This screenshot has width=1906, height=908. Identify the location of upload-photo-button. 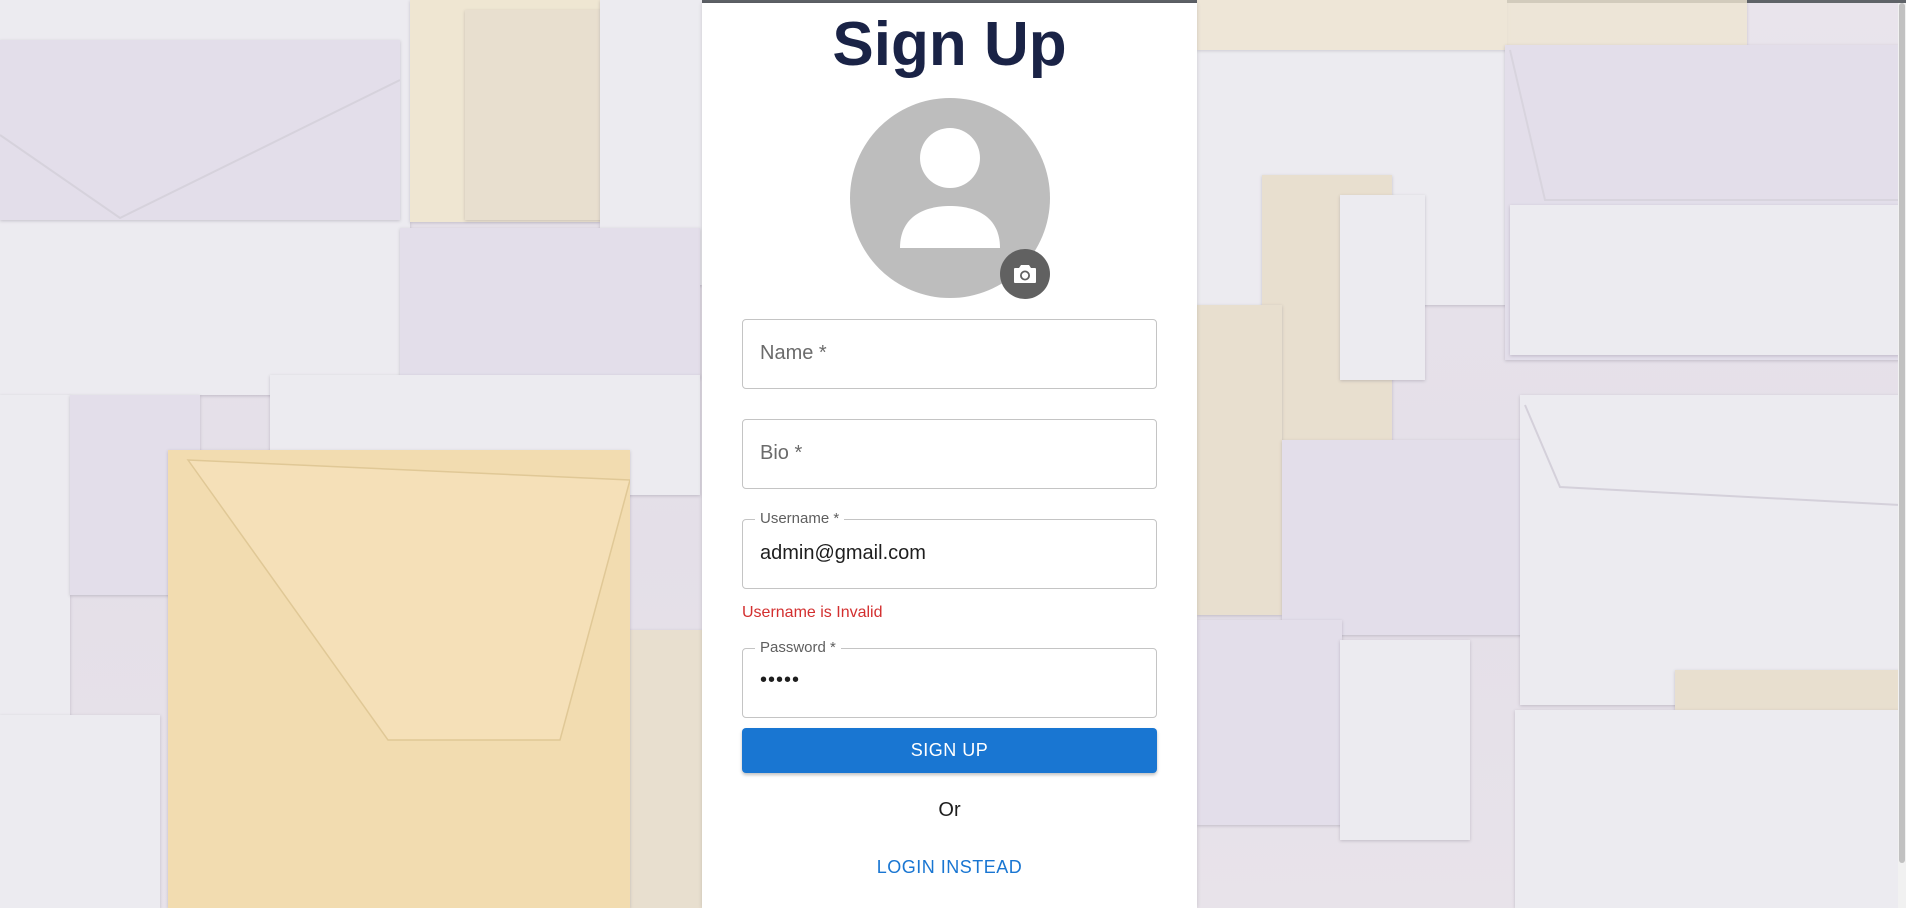
(1025, 274).